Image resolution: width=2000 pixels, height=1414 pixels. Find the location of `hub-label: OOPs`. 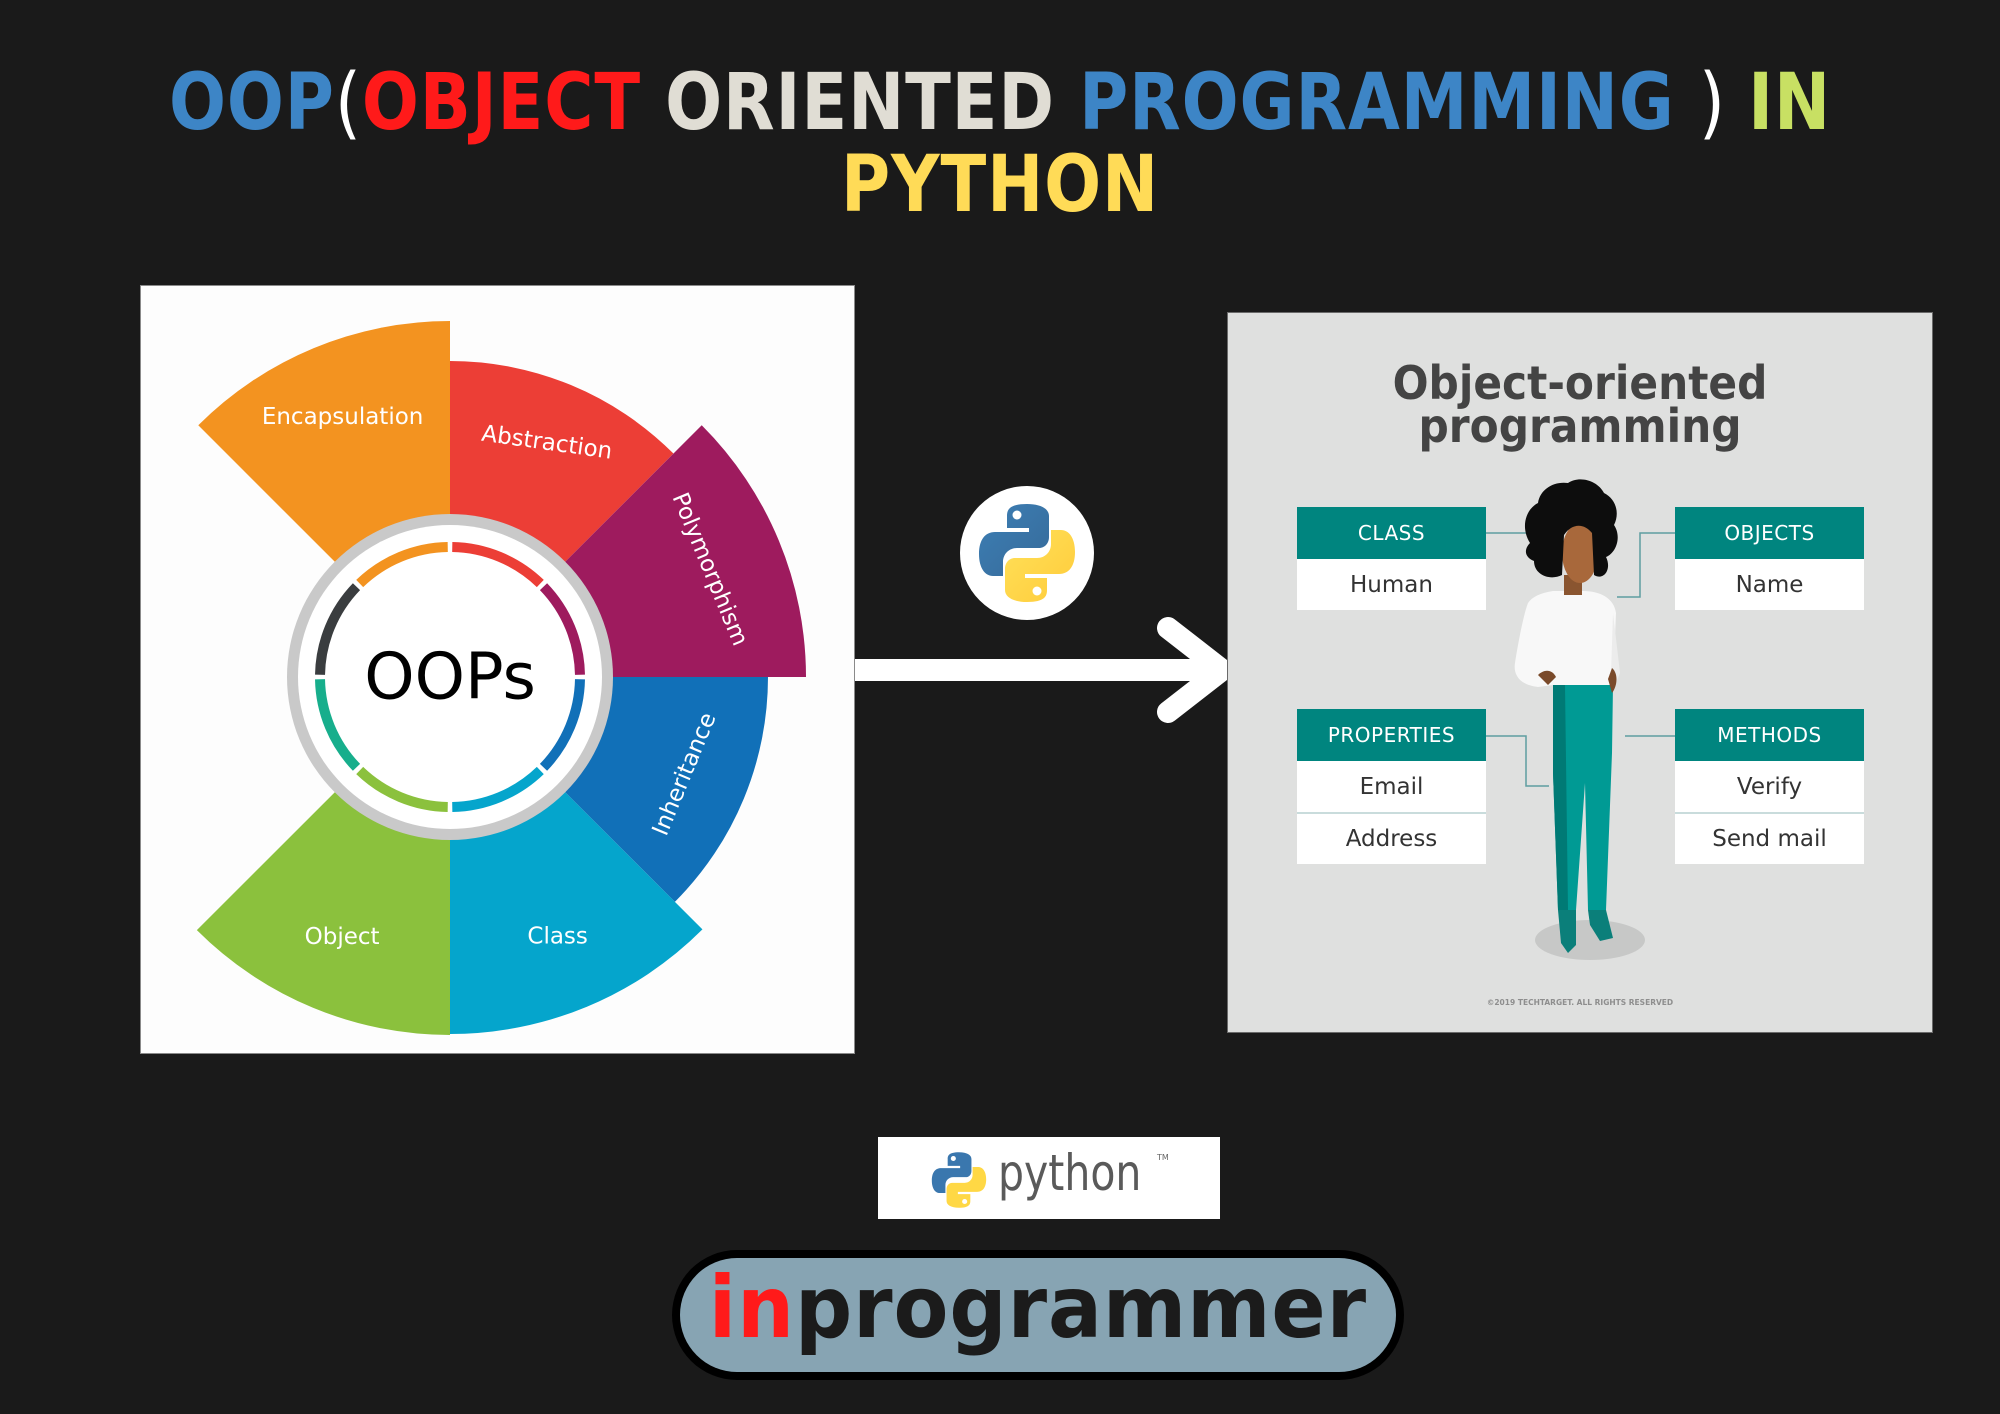

hub-label: OOPs is located at coordinates (450, 678).